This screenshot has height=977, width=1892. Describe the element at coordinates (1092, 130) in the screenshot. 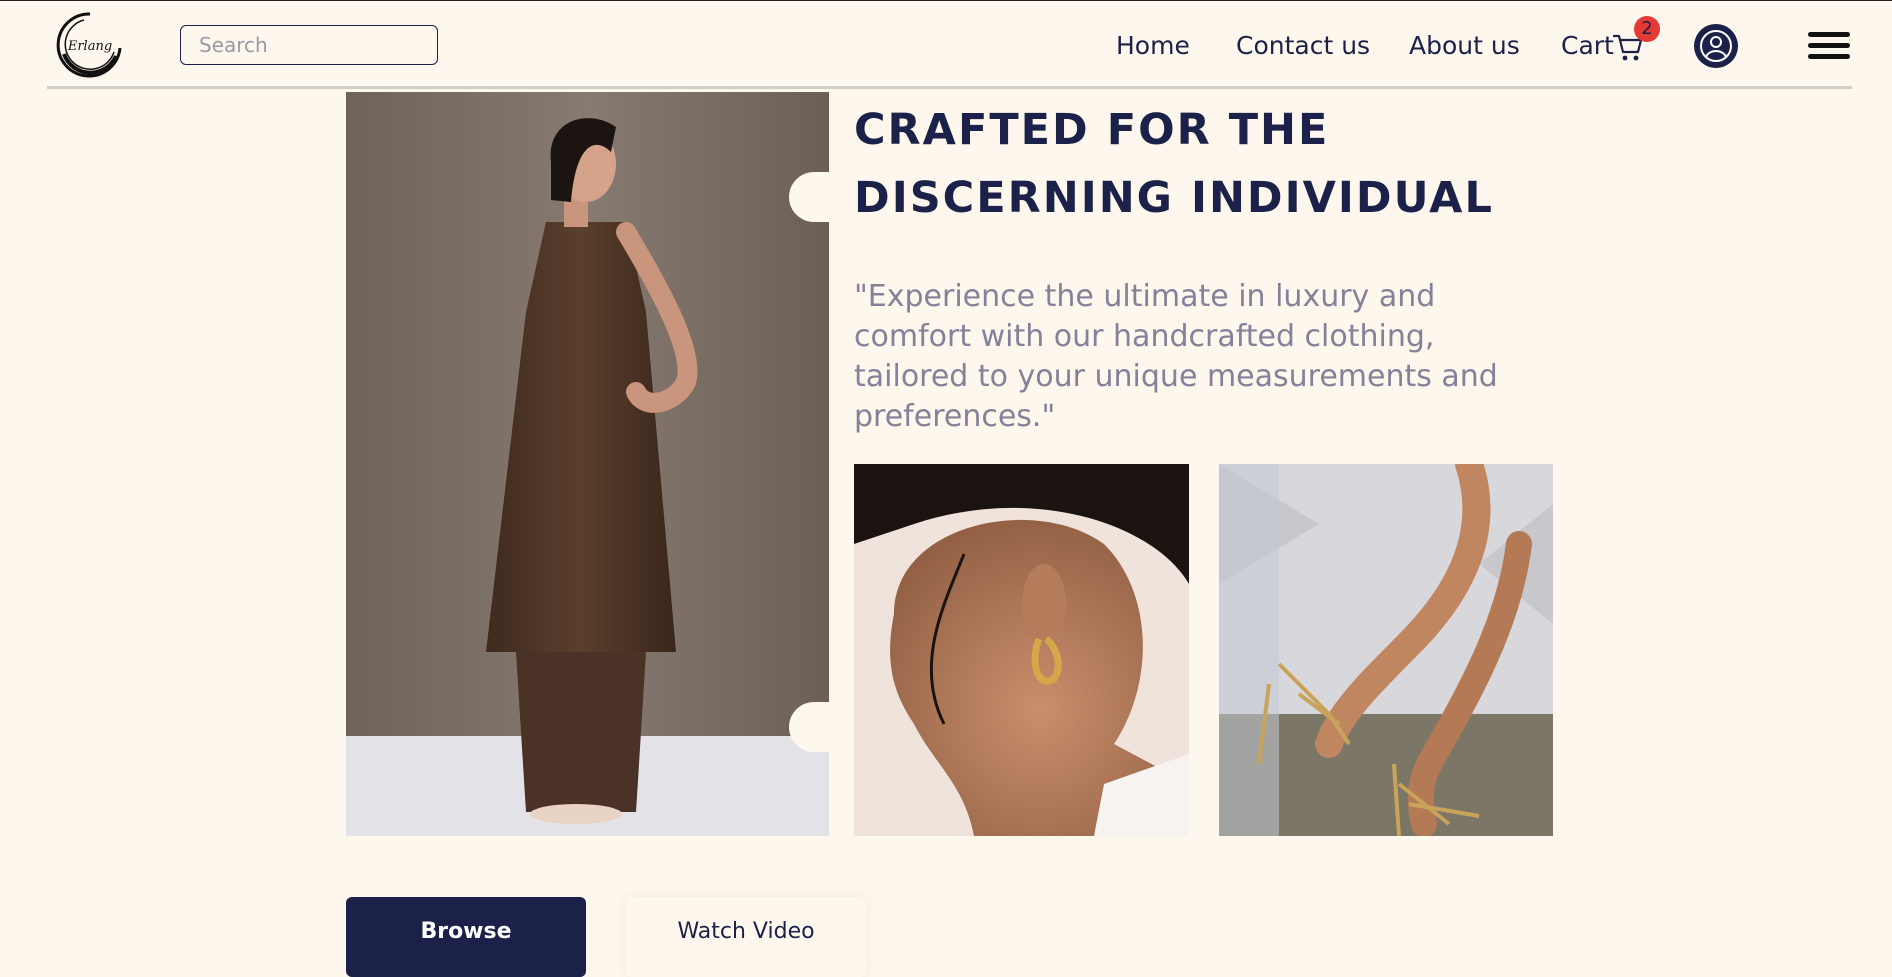

I see `headline-line-1: CRAFTED FOR THE` at that location.